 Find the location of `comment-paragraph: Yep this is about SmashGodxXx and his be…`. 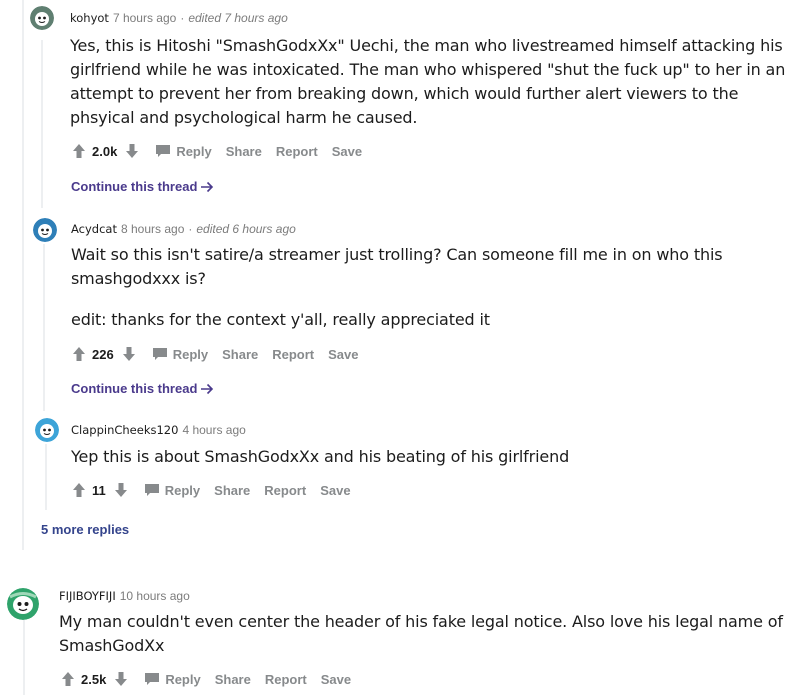

comment-paragraph: Yep this is about SmashGodxXx and his be… is located at coordinates (320, 456).